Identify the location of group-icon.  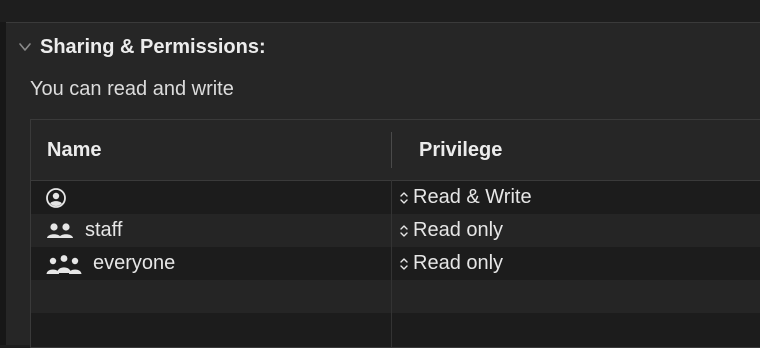
(60, 230).